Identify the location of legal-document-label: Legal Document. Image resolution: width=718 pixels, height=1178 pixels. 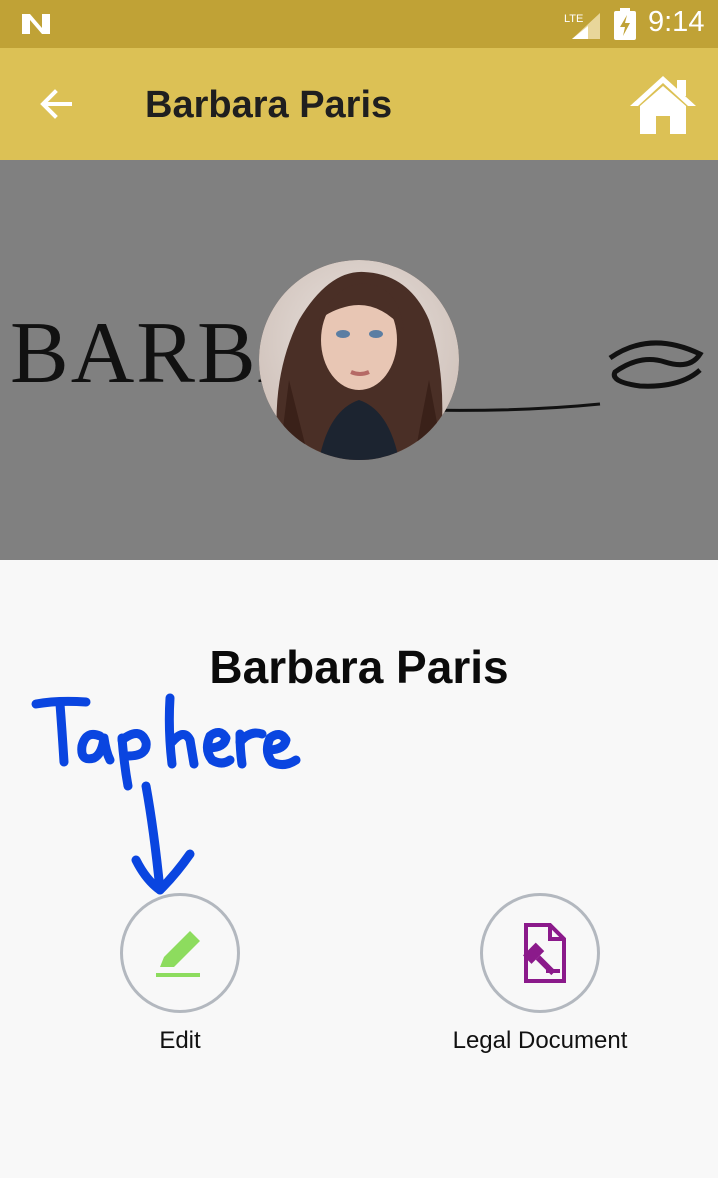
(540, 1040).